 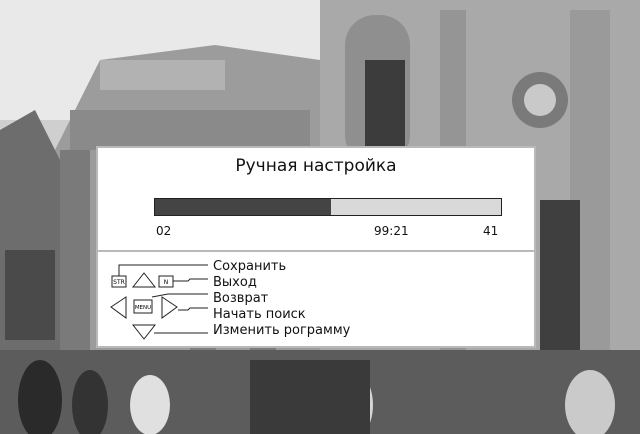 I want to click on n-key-icon: N, so click(x=166, y=281).